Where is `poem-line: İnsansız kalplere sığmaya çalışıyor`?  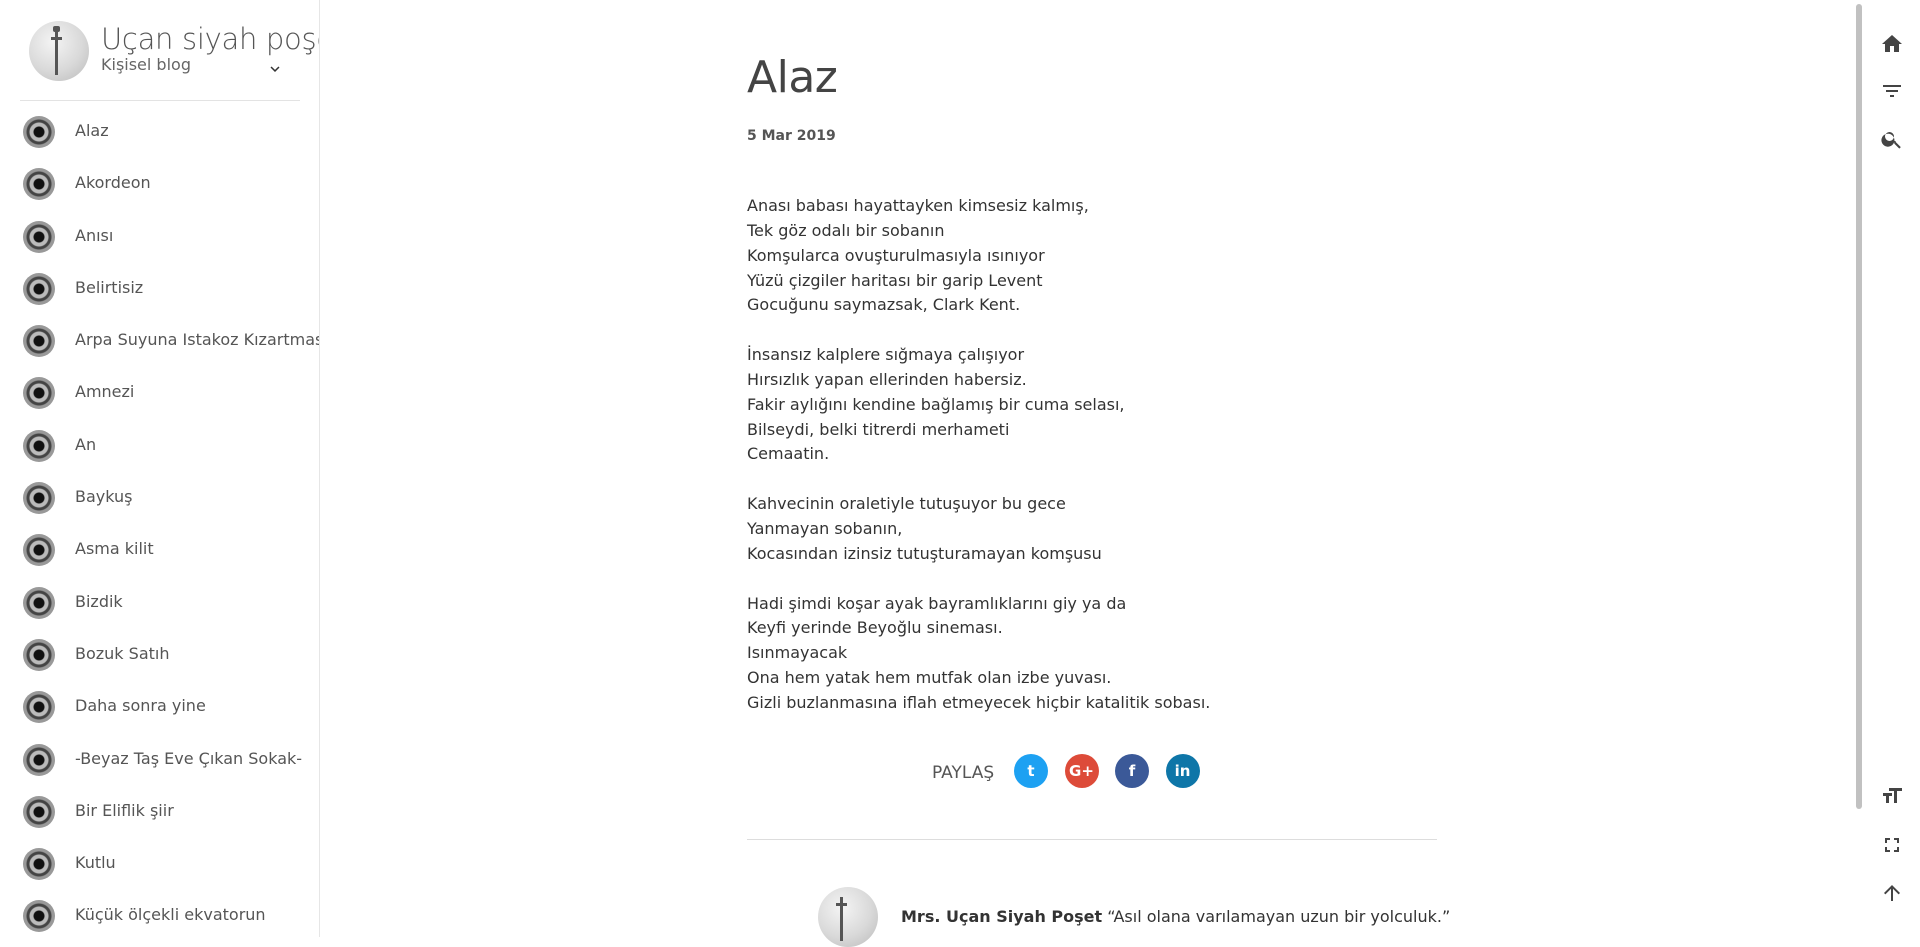
poem-line: İnsansız kalplere sığmaya çalışıyor is located at coordinates (886, 355).